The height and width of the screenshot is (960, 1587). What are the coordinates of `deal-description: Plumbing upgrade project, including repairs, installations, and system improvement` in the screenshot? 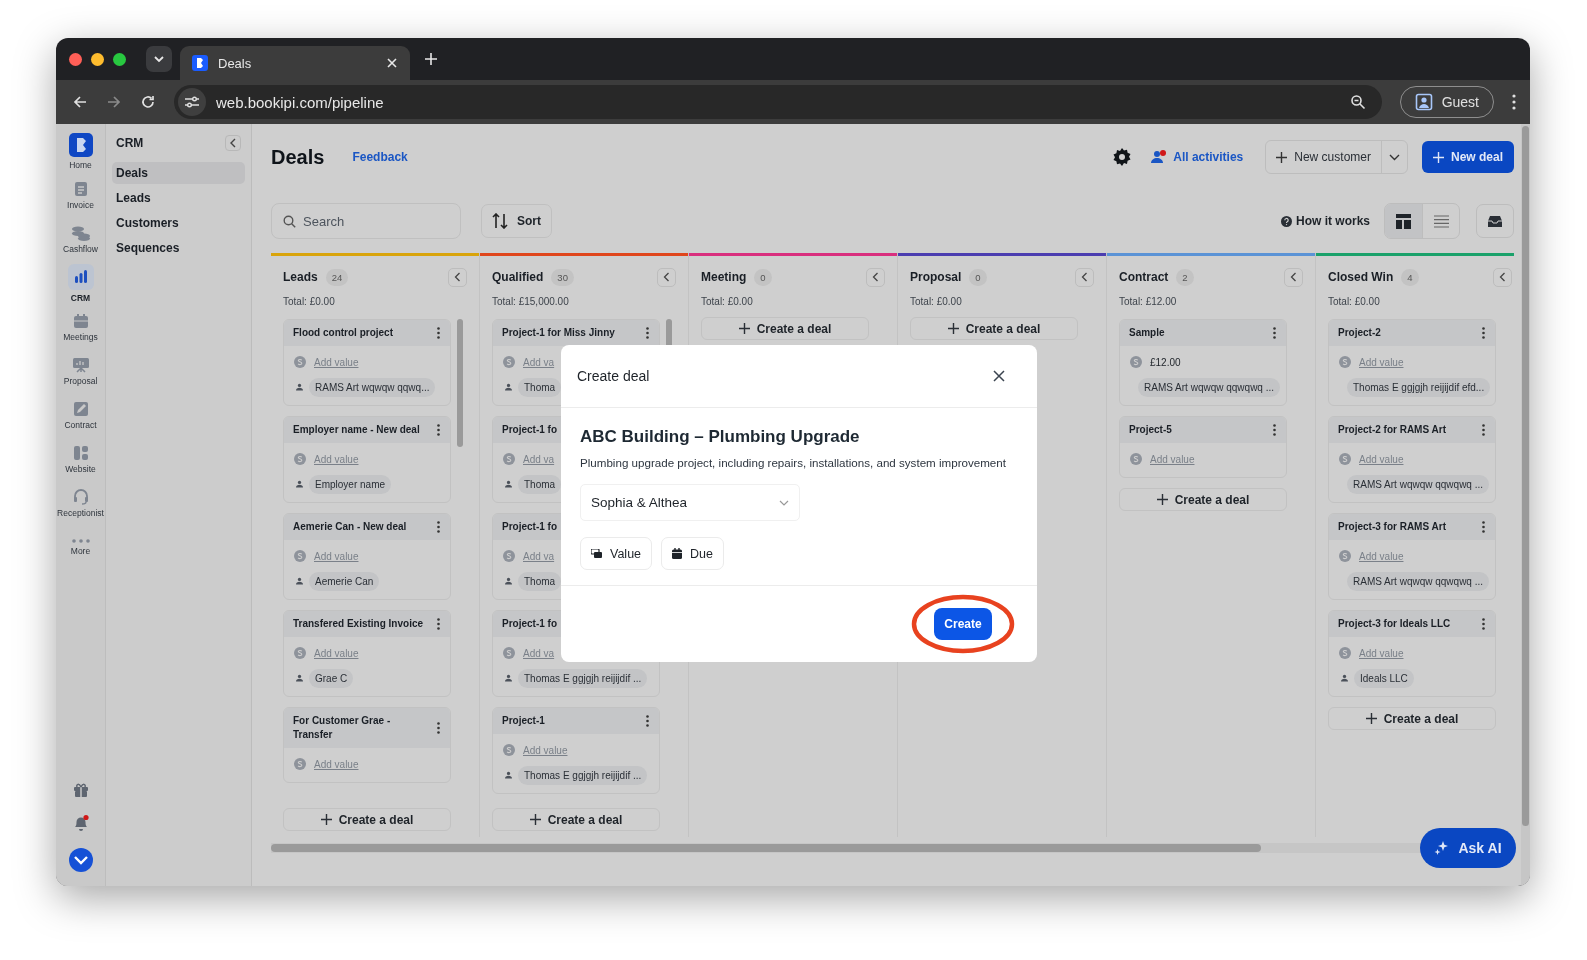 It's located at (793, 462).